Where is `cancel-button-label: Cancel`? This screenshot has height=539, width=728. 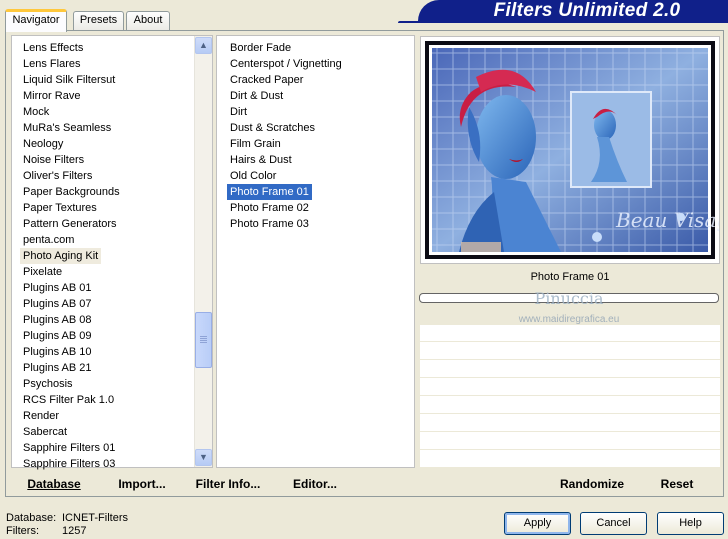 cancel-button-label: Cancel is located at coordinates (613, 523).